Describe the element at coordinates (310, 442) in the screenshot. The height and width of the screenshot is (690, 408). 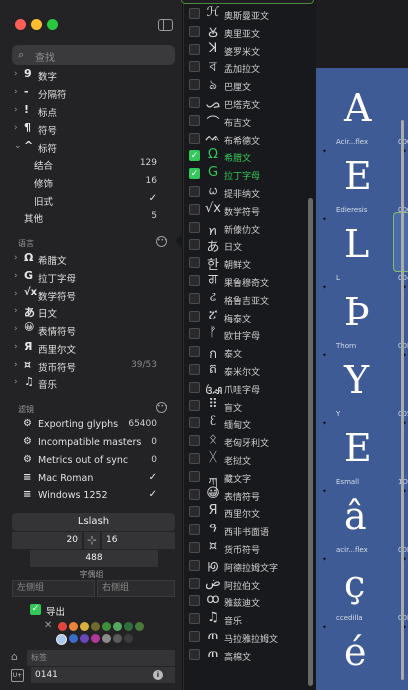
I see `popover-scrollbar` at that location.